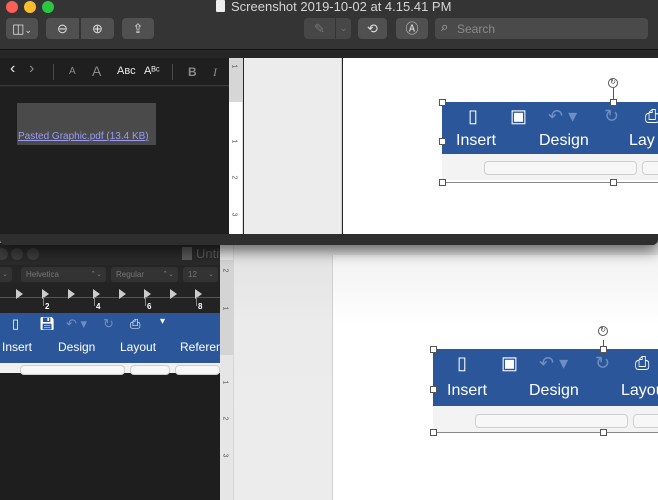  I want to click on rotate-icon: ⟲, so click(372, 28).